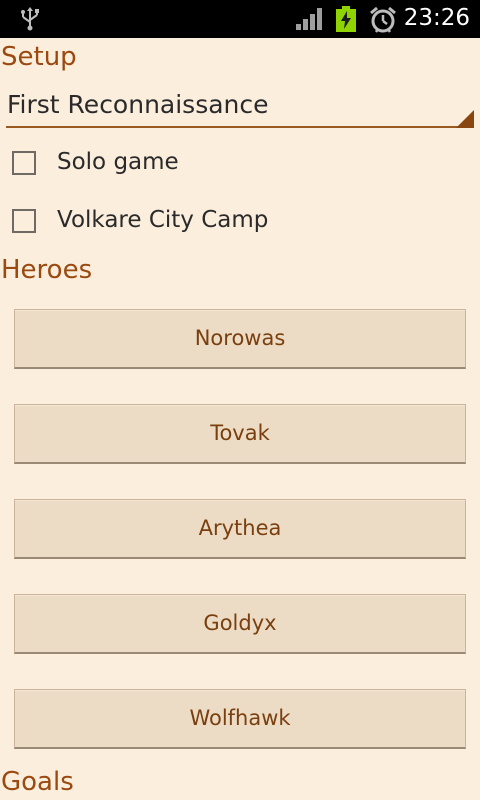 The height and width of the screenshot is (800, 480). What do you see at coordinates (346, 19) in the screenshot?
I see `battery-charging-icon` at bounding box center [346, 19].